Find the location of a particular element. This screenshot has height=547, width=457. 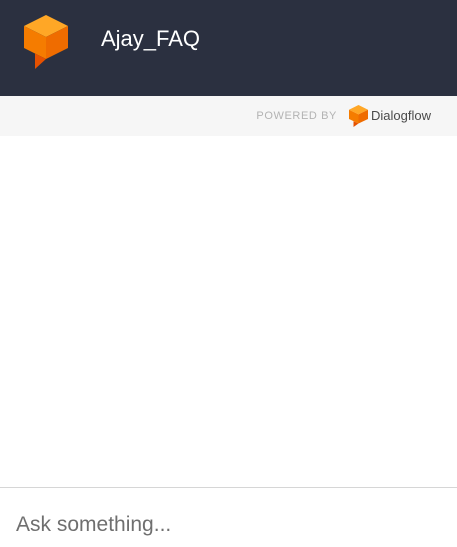

chat-input is located at coordinates (226, 525).